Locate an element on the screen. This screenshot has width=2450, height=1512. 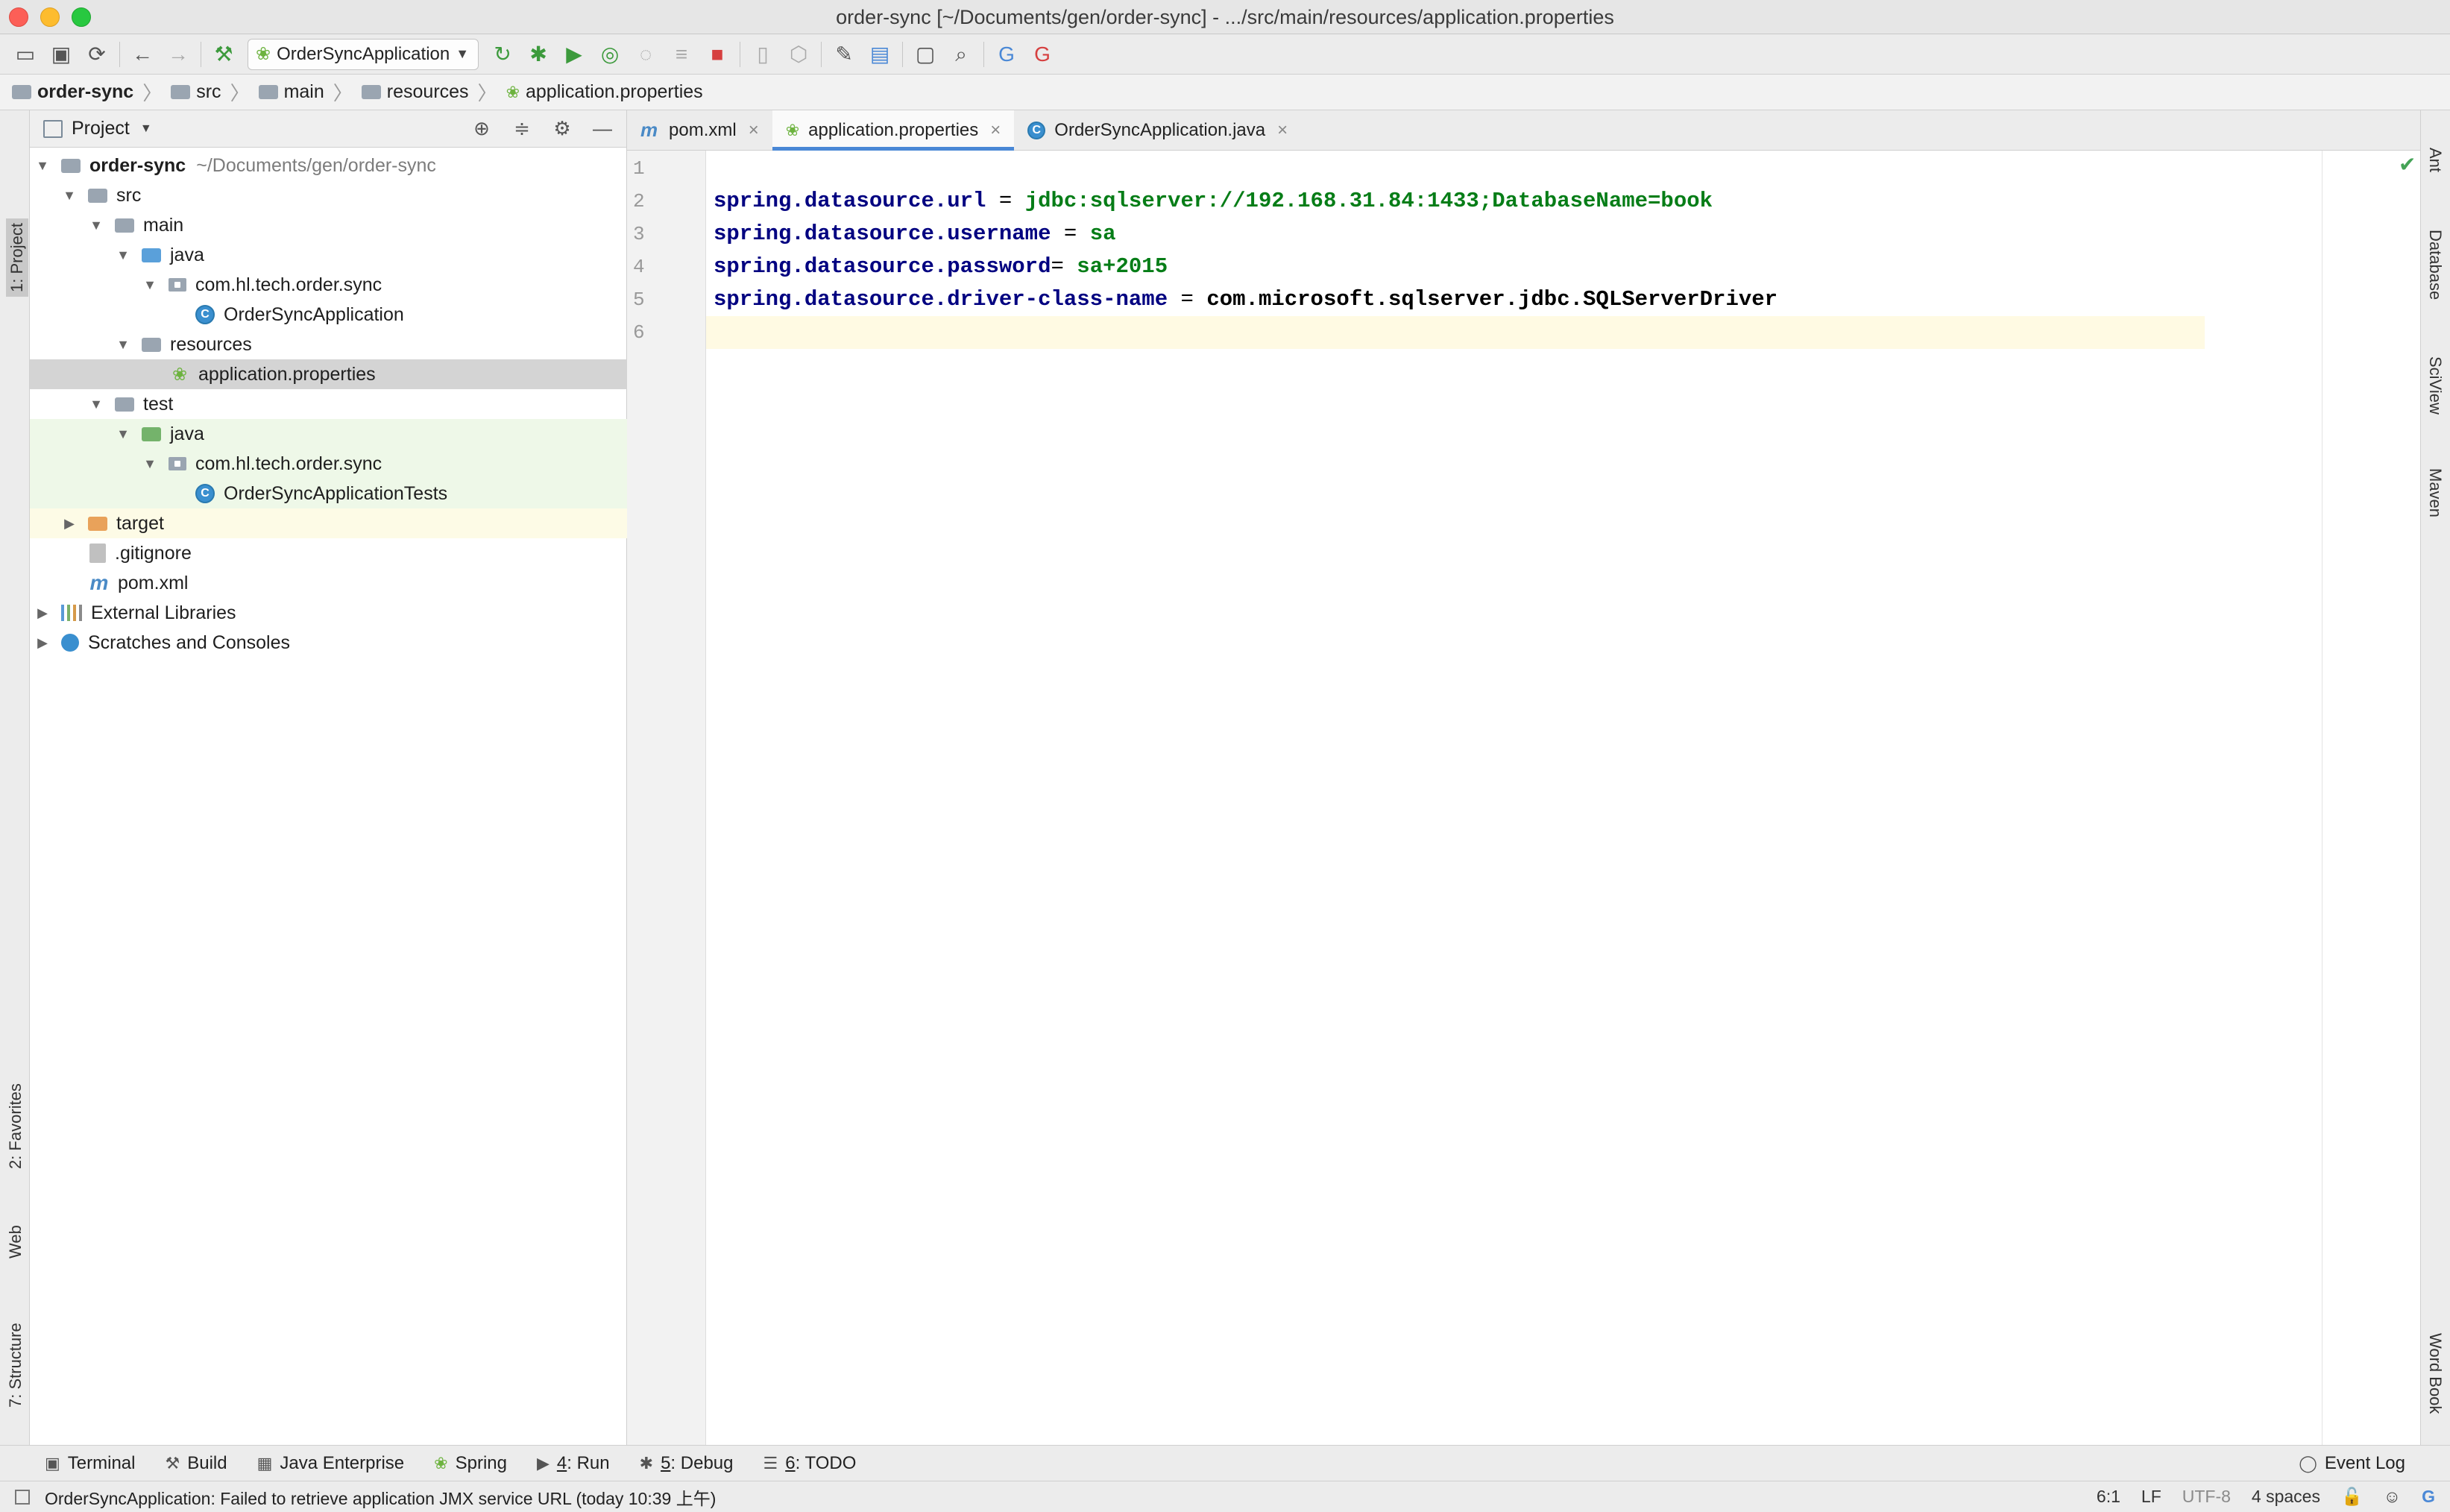
tool-tab-structure: 7: Structure is located at coordinates (16, 1365).